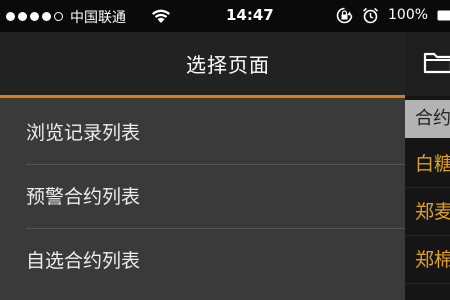 The width and height of the screenshot is (450, 300). I want to click on wifi-icon, so click(161, 16).